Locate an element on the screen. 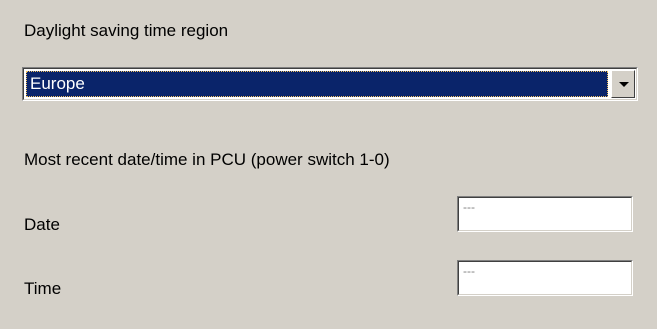 The width and height of the screenshot is (658, 329). date-field-frame: --- is located at coordinates (545, 214).